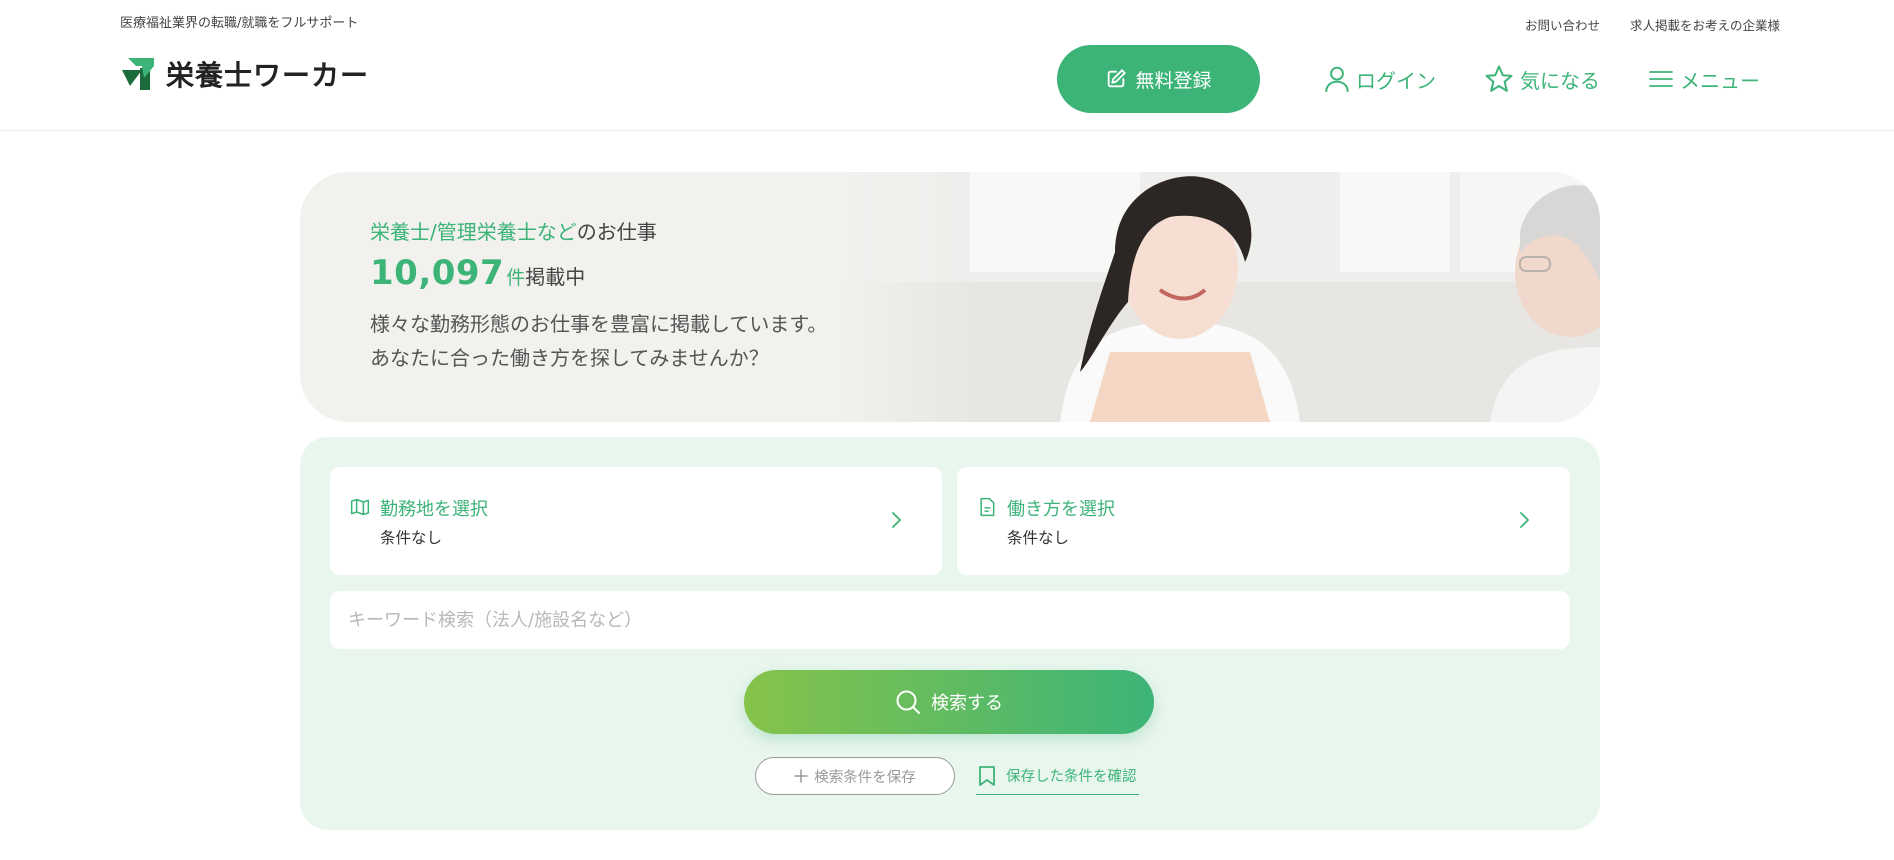  I want to click on menu-label: メニュー, so click(1720, 80).